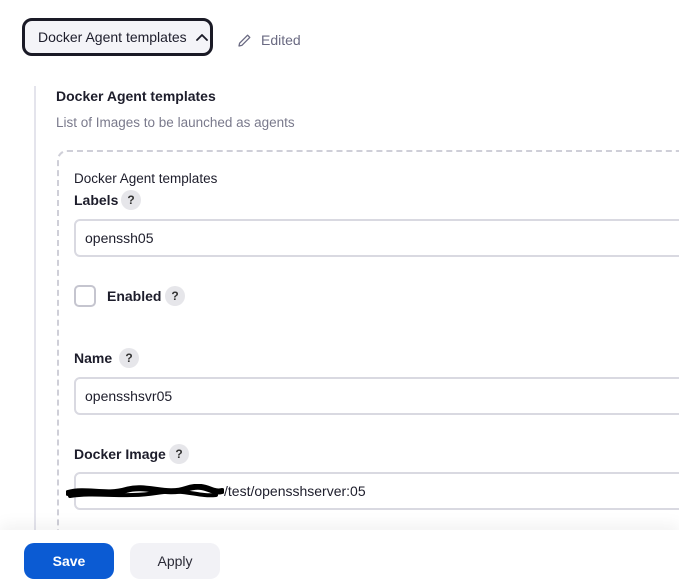 The height and width of the screenshot is (588, 679). What do you see at coordinates (201, 37) in the screenshot?
I see `chevron-up-icon` at bounding box center [201, 37].